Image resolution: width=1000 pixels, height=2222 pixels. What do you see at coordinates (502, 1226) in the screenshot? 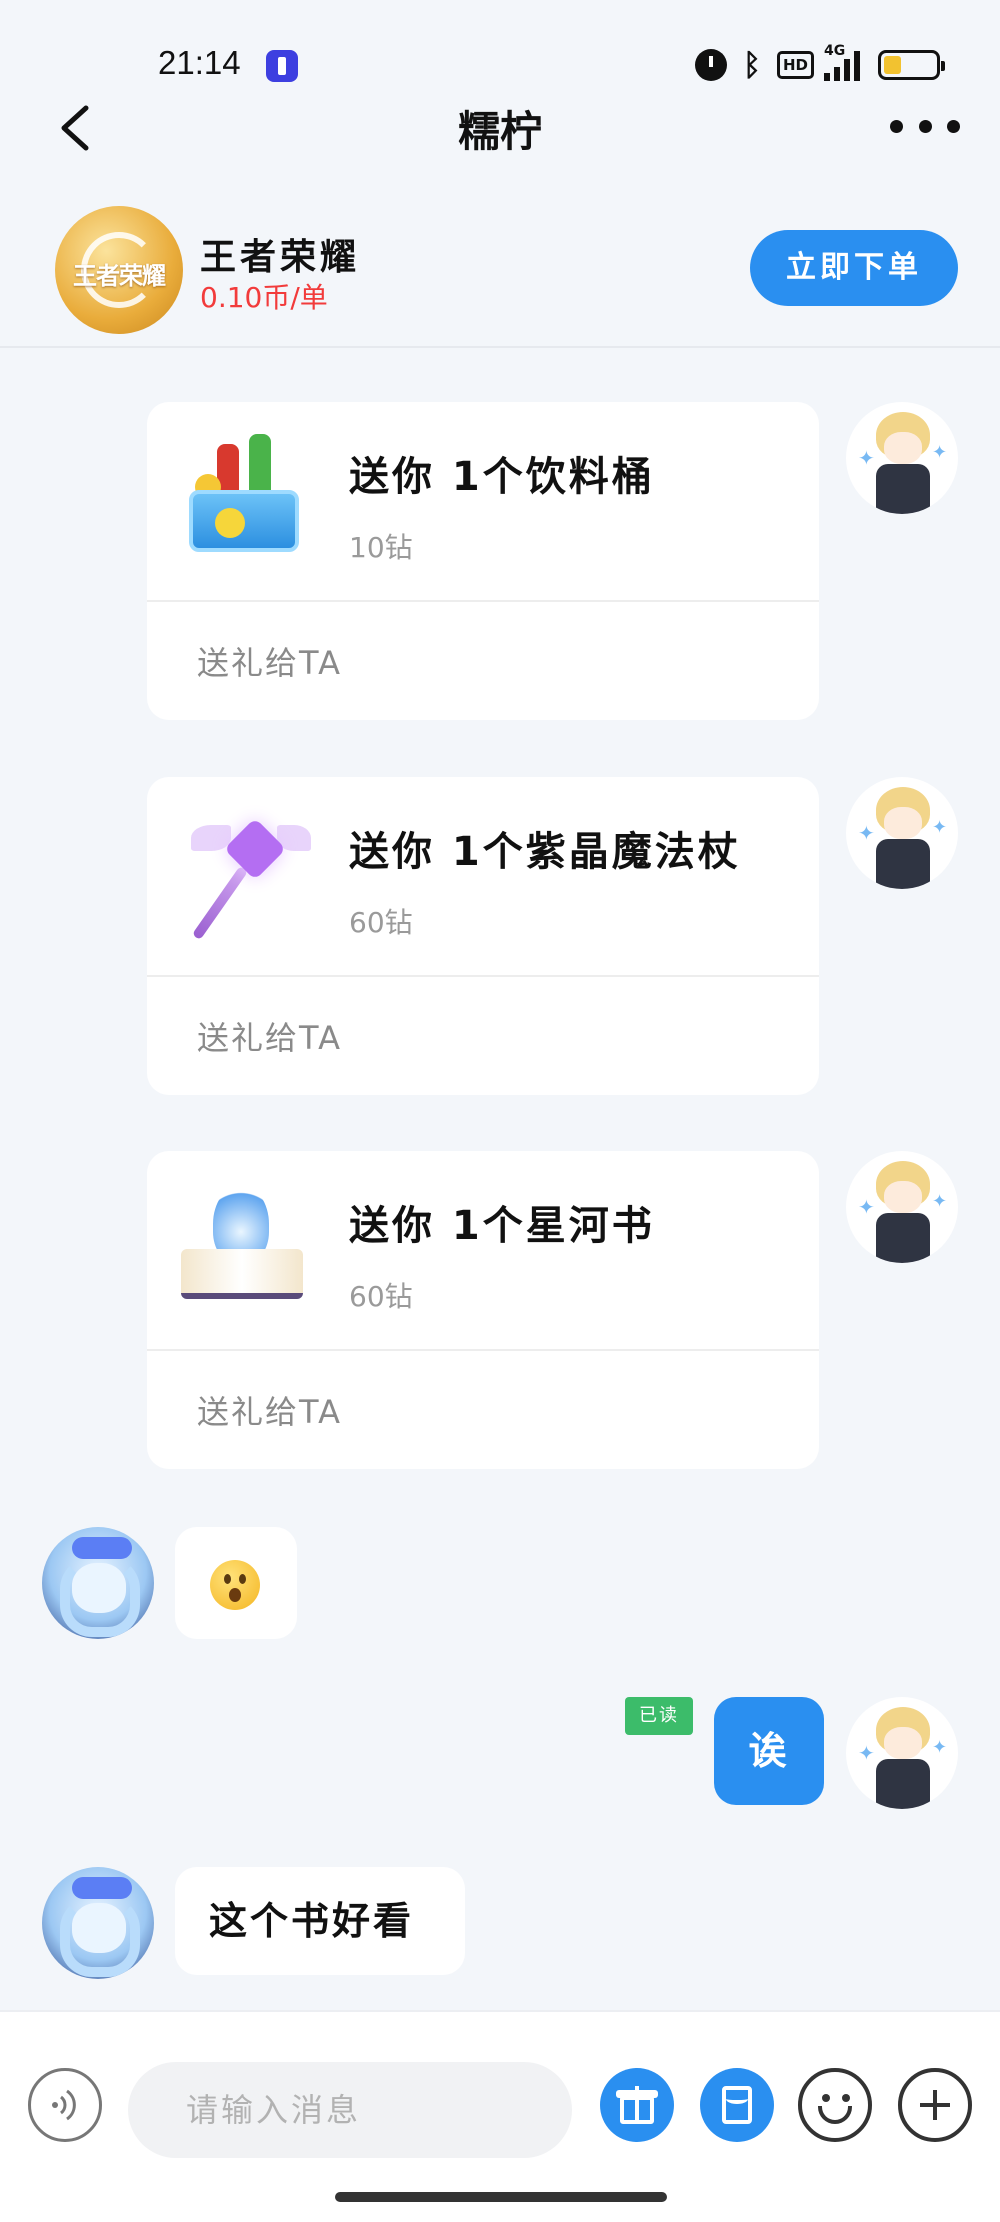
I see `gift-title: 送你 1个星河书` at bounding box center [502, 1226].